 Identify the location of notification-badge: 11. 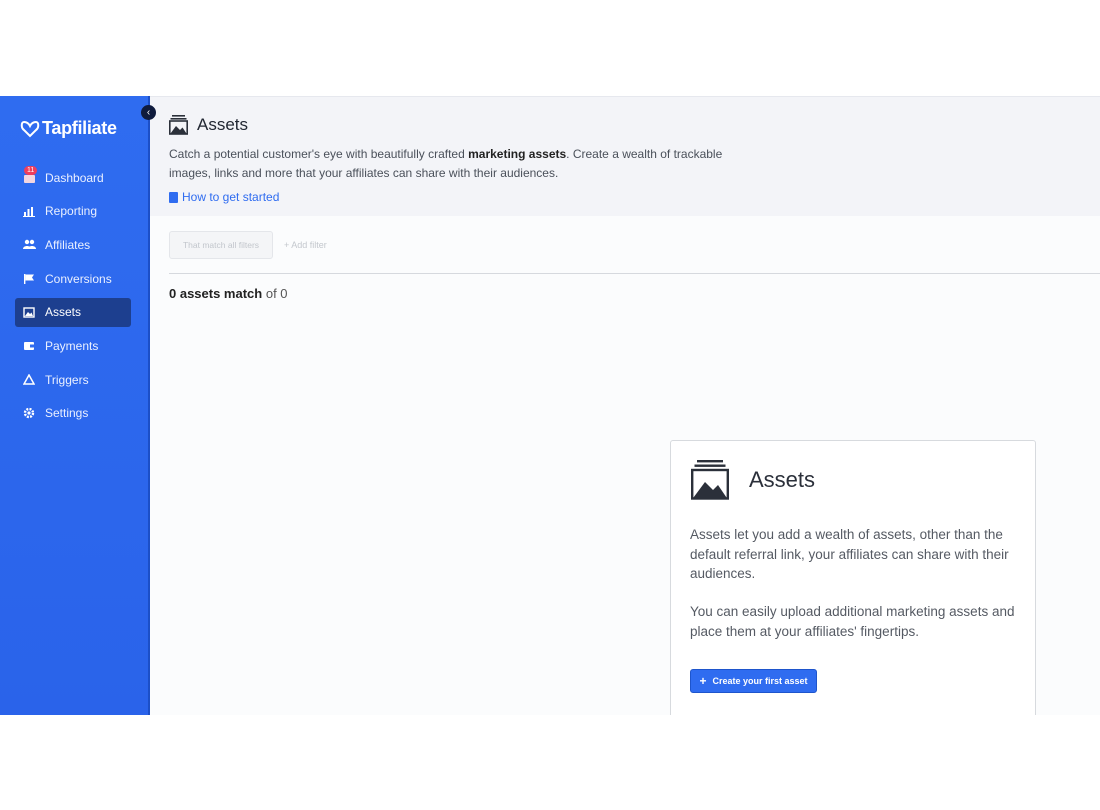
(31, 170).